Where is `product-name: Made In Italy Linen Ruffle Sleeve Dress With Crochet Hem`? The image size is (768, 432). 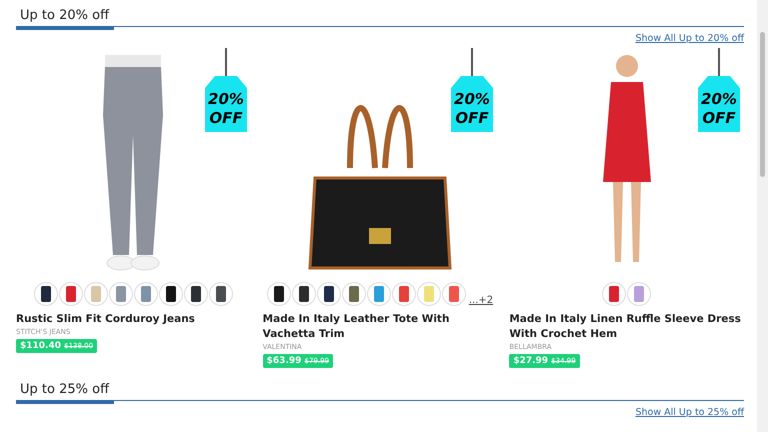 product-name: Made In Italy Linen Ruffle Sleeve Dress With Crochet Hem is located at coordinates (626, 327).